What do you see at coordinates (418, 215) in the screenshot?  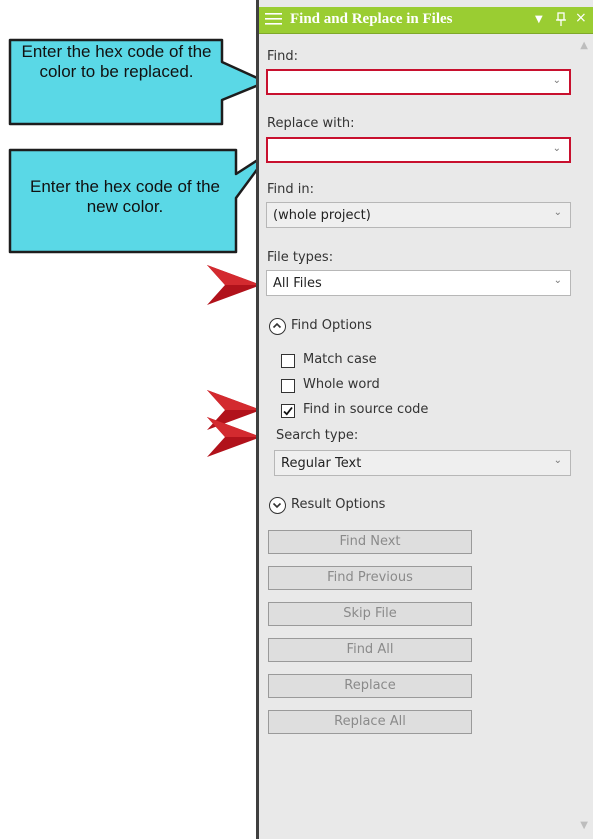 I see `find-in-select: (whole project) ⌄` at bounding box center [418, 215].